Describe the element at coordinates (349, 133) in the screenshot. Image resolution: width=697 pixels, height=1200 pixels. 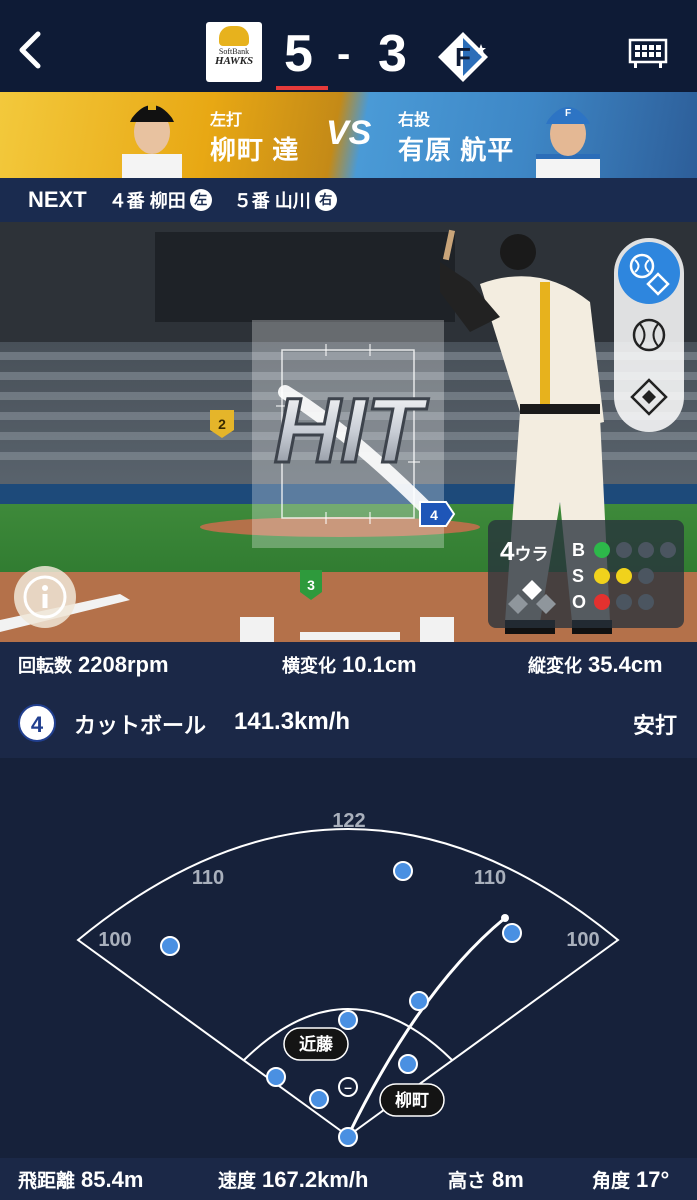
I see `vs-label: VS` at that location.